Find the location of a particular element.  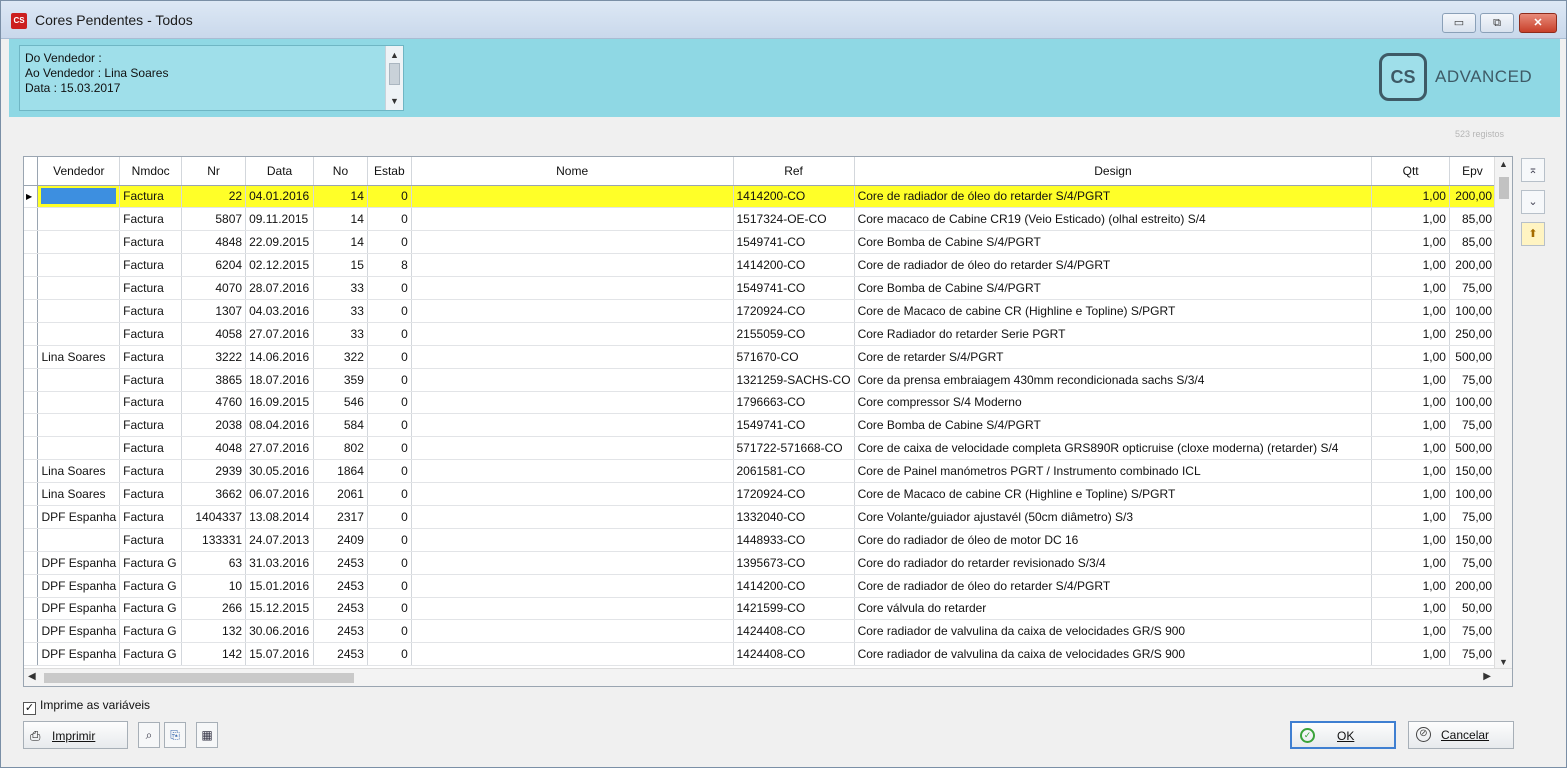

go-to-last-icon: ⌄ is located at coordinates (1533, 202).